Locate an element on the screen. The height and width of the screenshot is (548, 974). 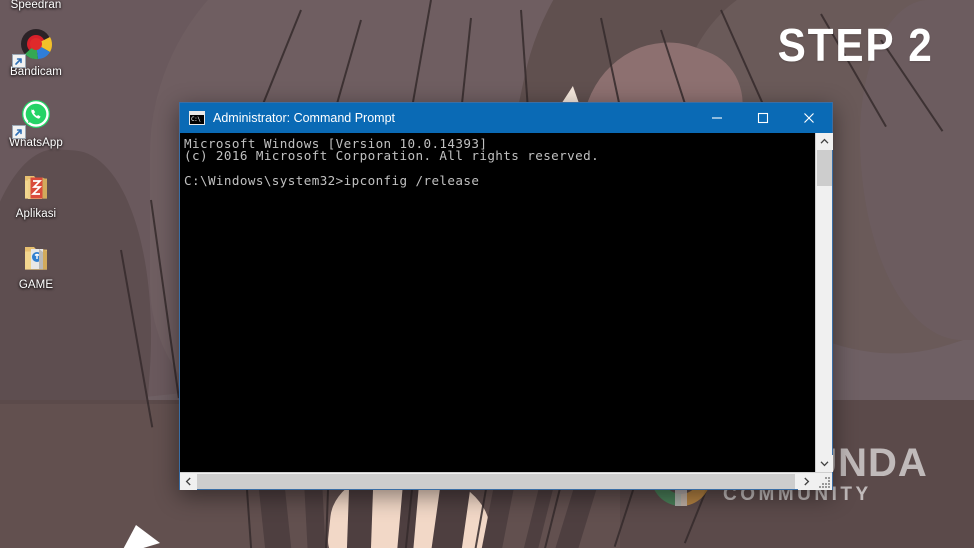
desktop-icon-label: GAME is located at coordinates (36, 285).